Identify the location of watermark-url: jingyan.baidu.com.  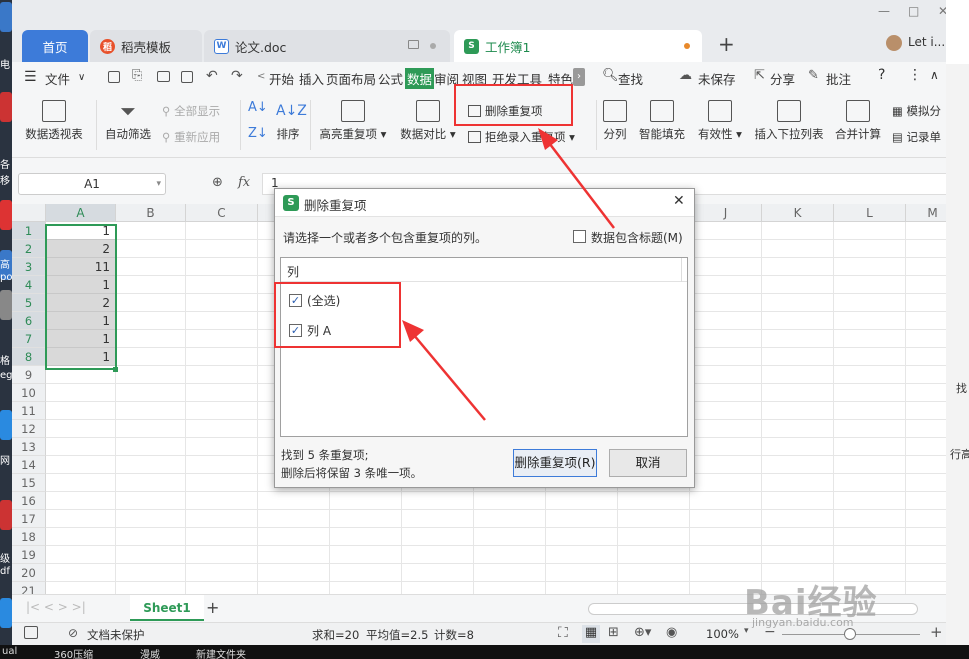
(803, 622).